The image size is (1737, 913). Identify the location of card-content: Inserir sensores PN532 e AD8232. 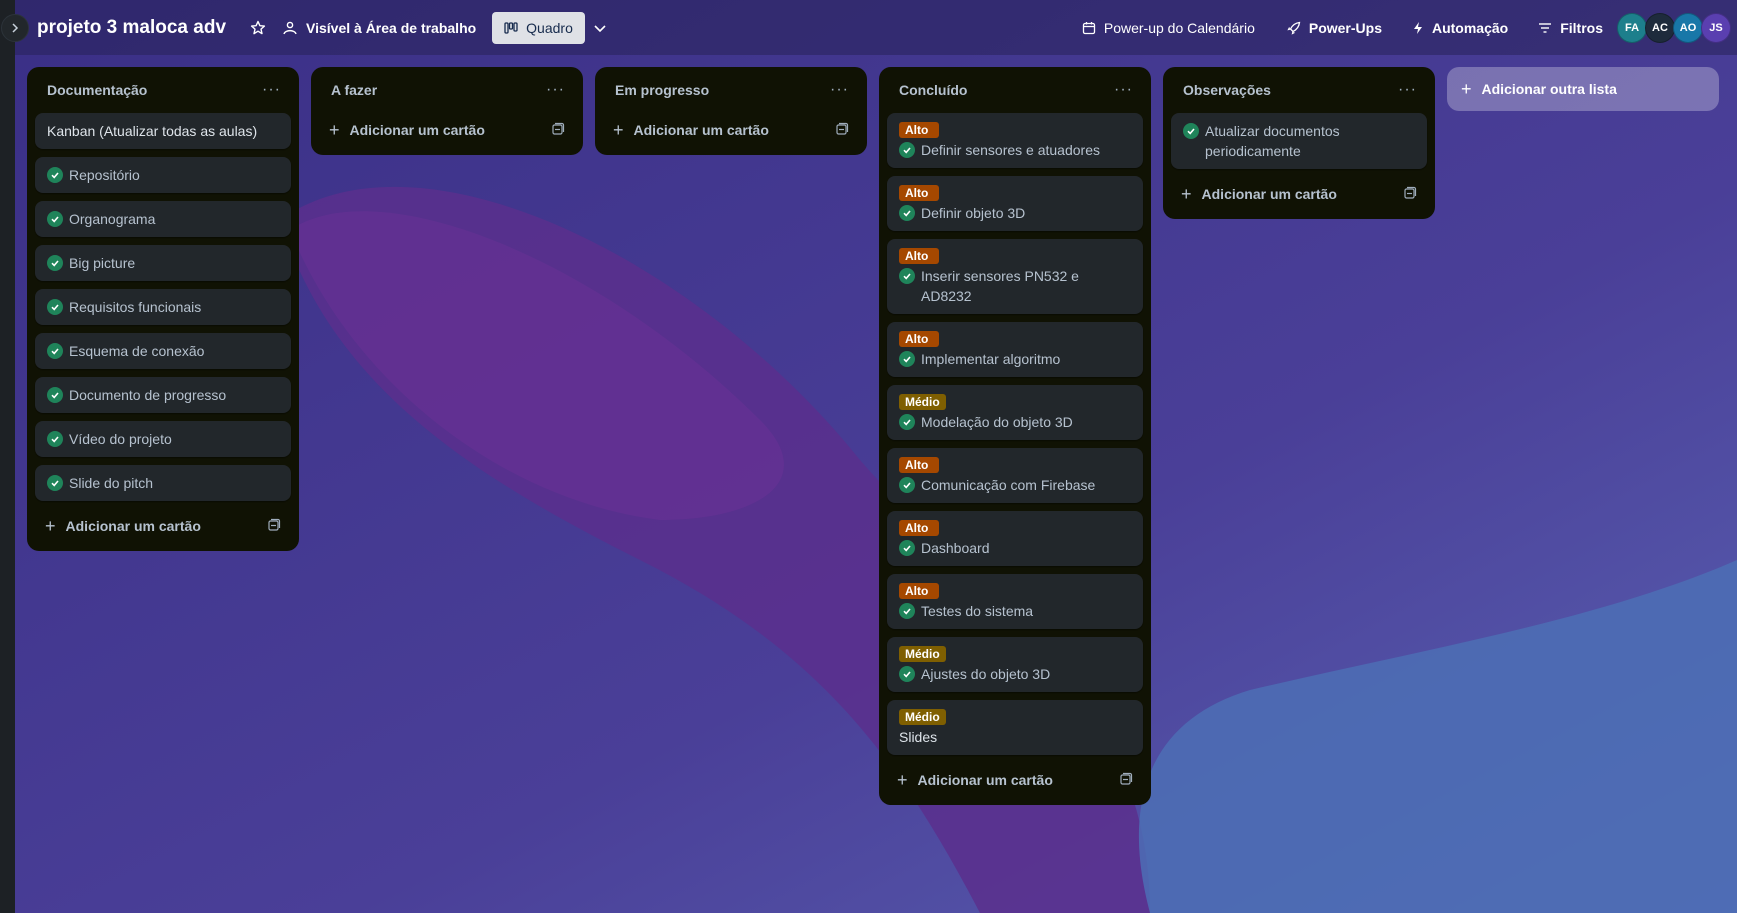
(1015, 286).